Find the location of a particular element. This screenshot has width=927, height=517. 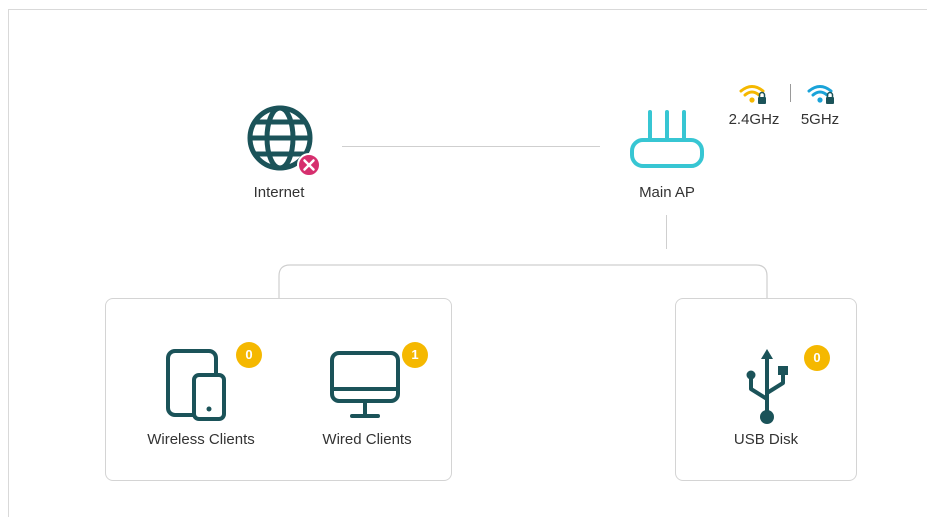

internet-label: Internet is located at coordinates (279, 192).